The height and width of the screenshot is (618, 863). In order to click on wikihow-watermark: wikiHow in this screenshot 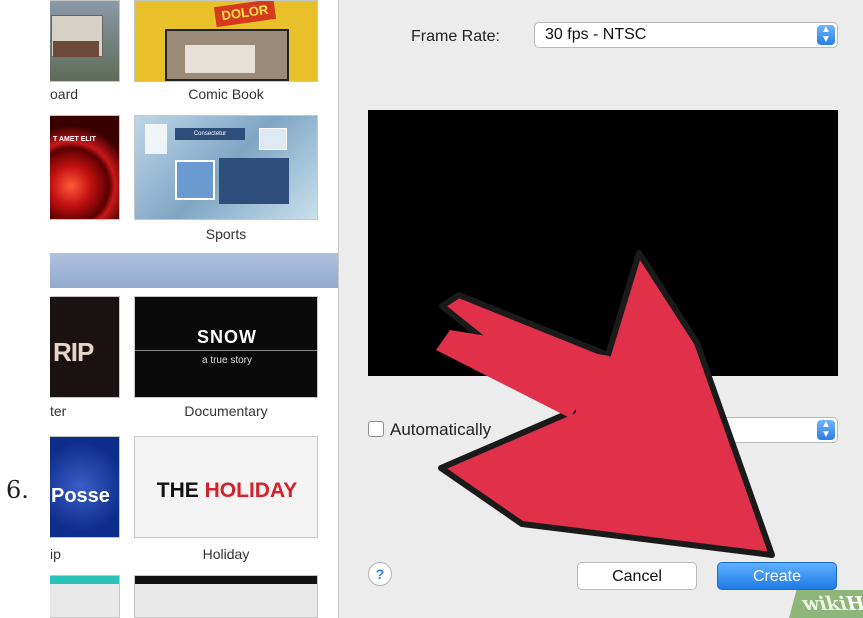, I will do `click(826, 604)`.